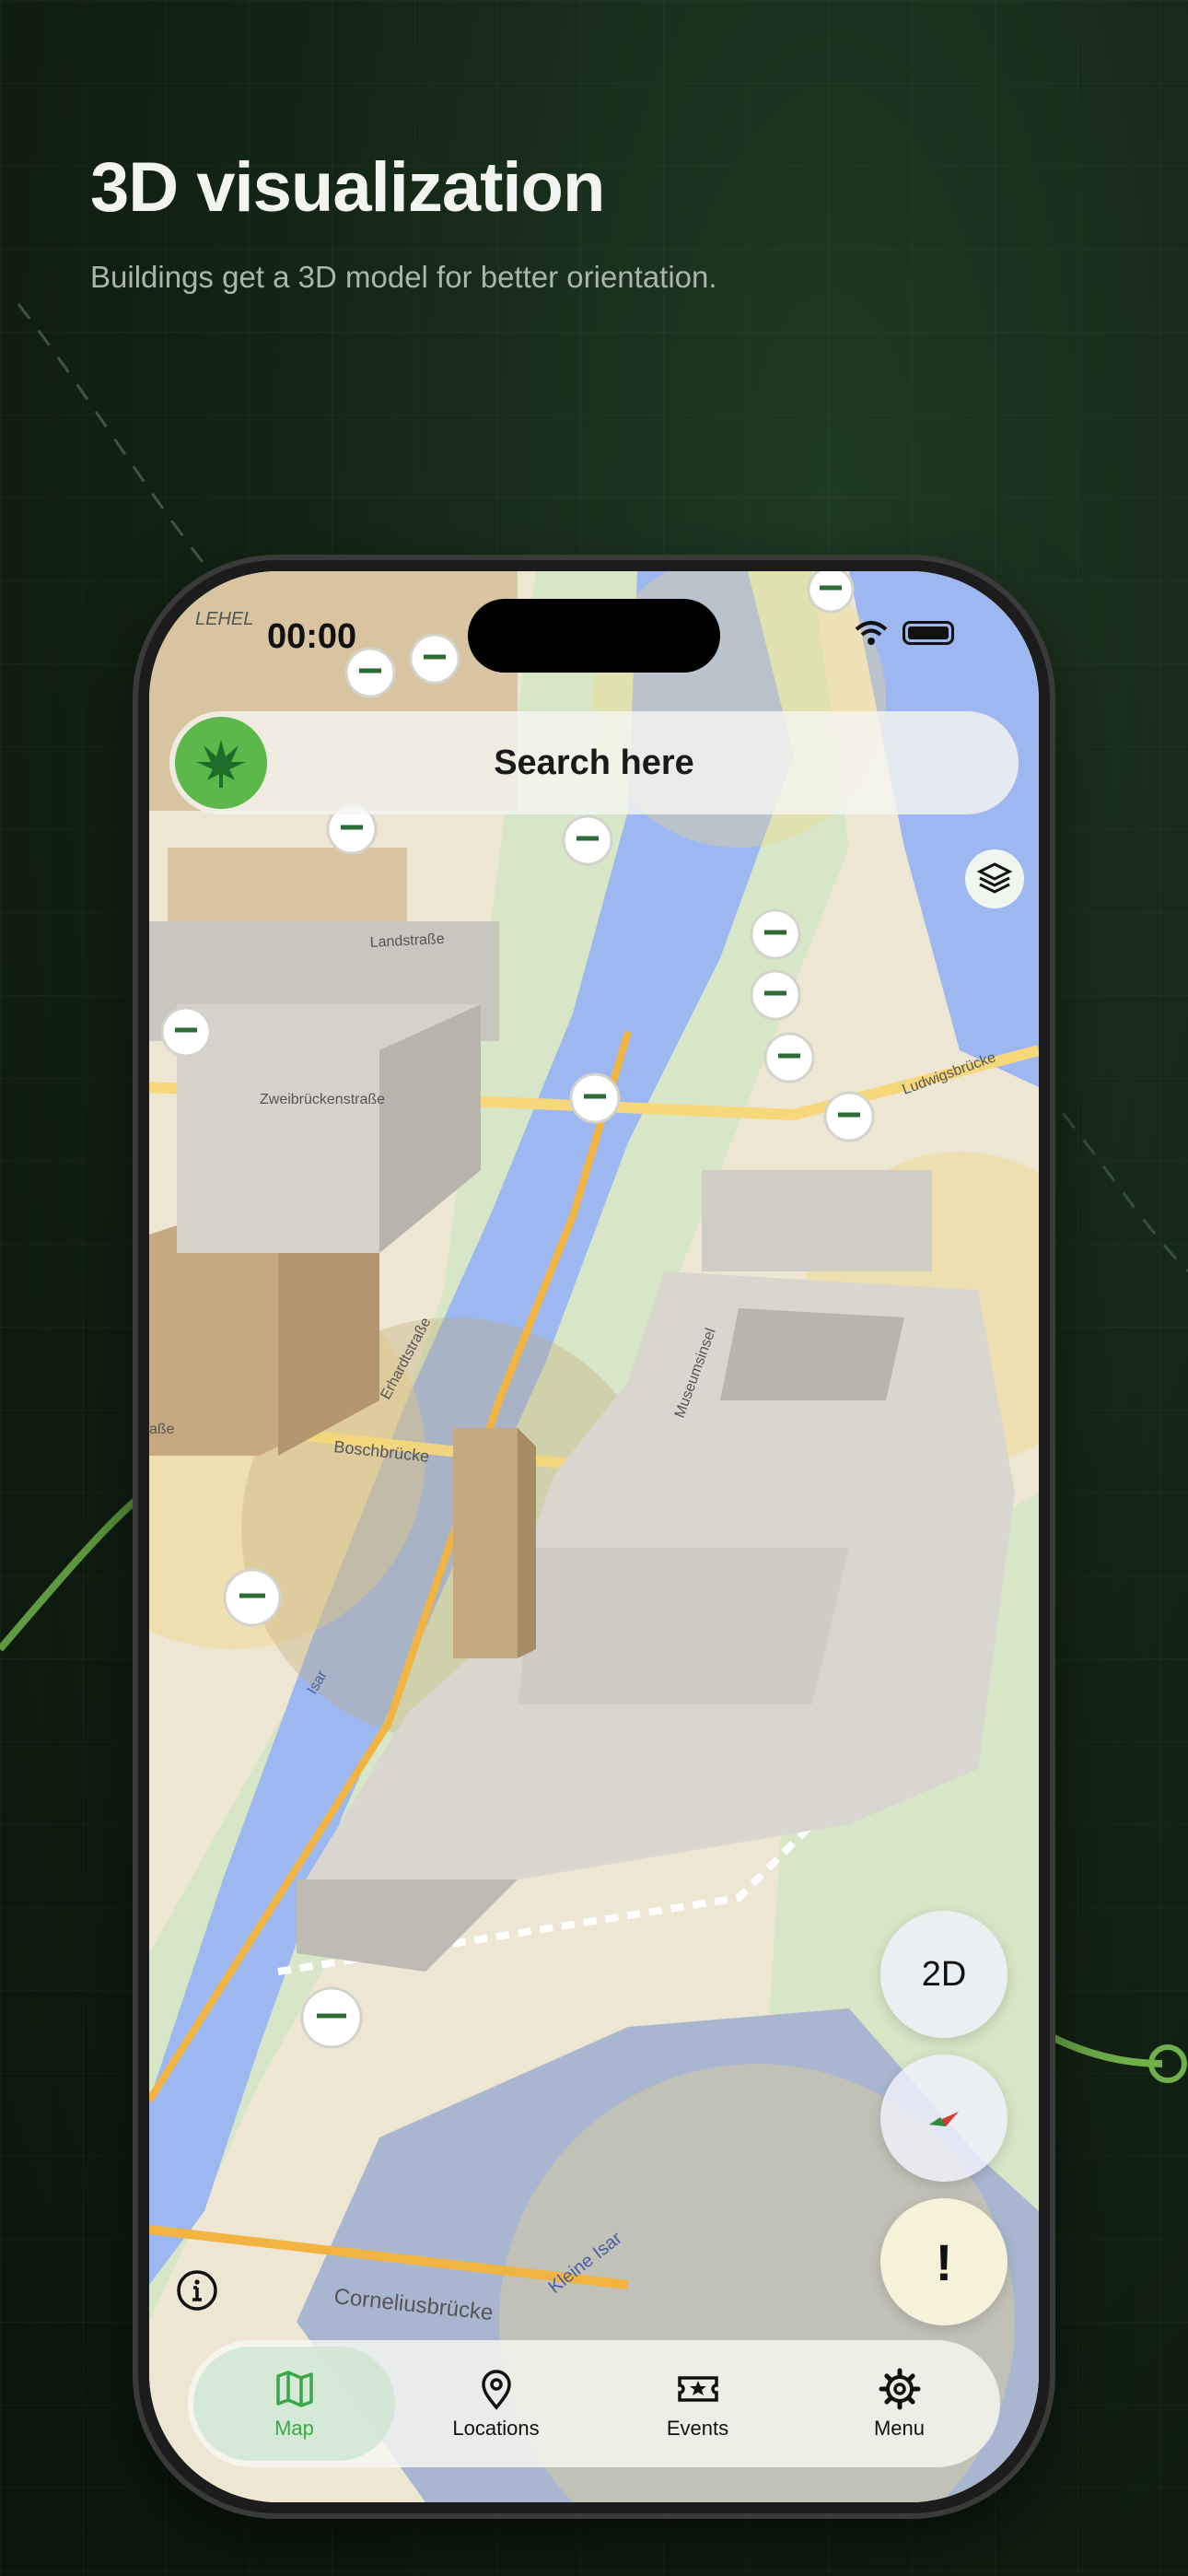  I want to click on status-time: 00:00, so click(312, 636).